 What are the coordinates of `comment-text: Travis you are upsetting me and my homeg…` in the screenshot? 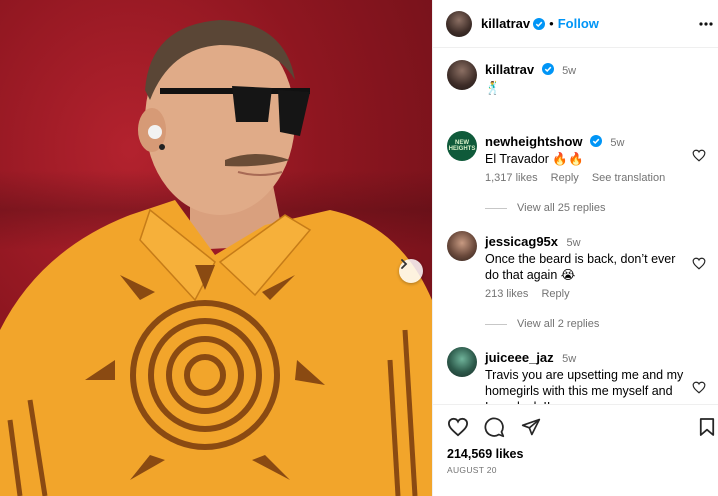 It's located at (584, 386).